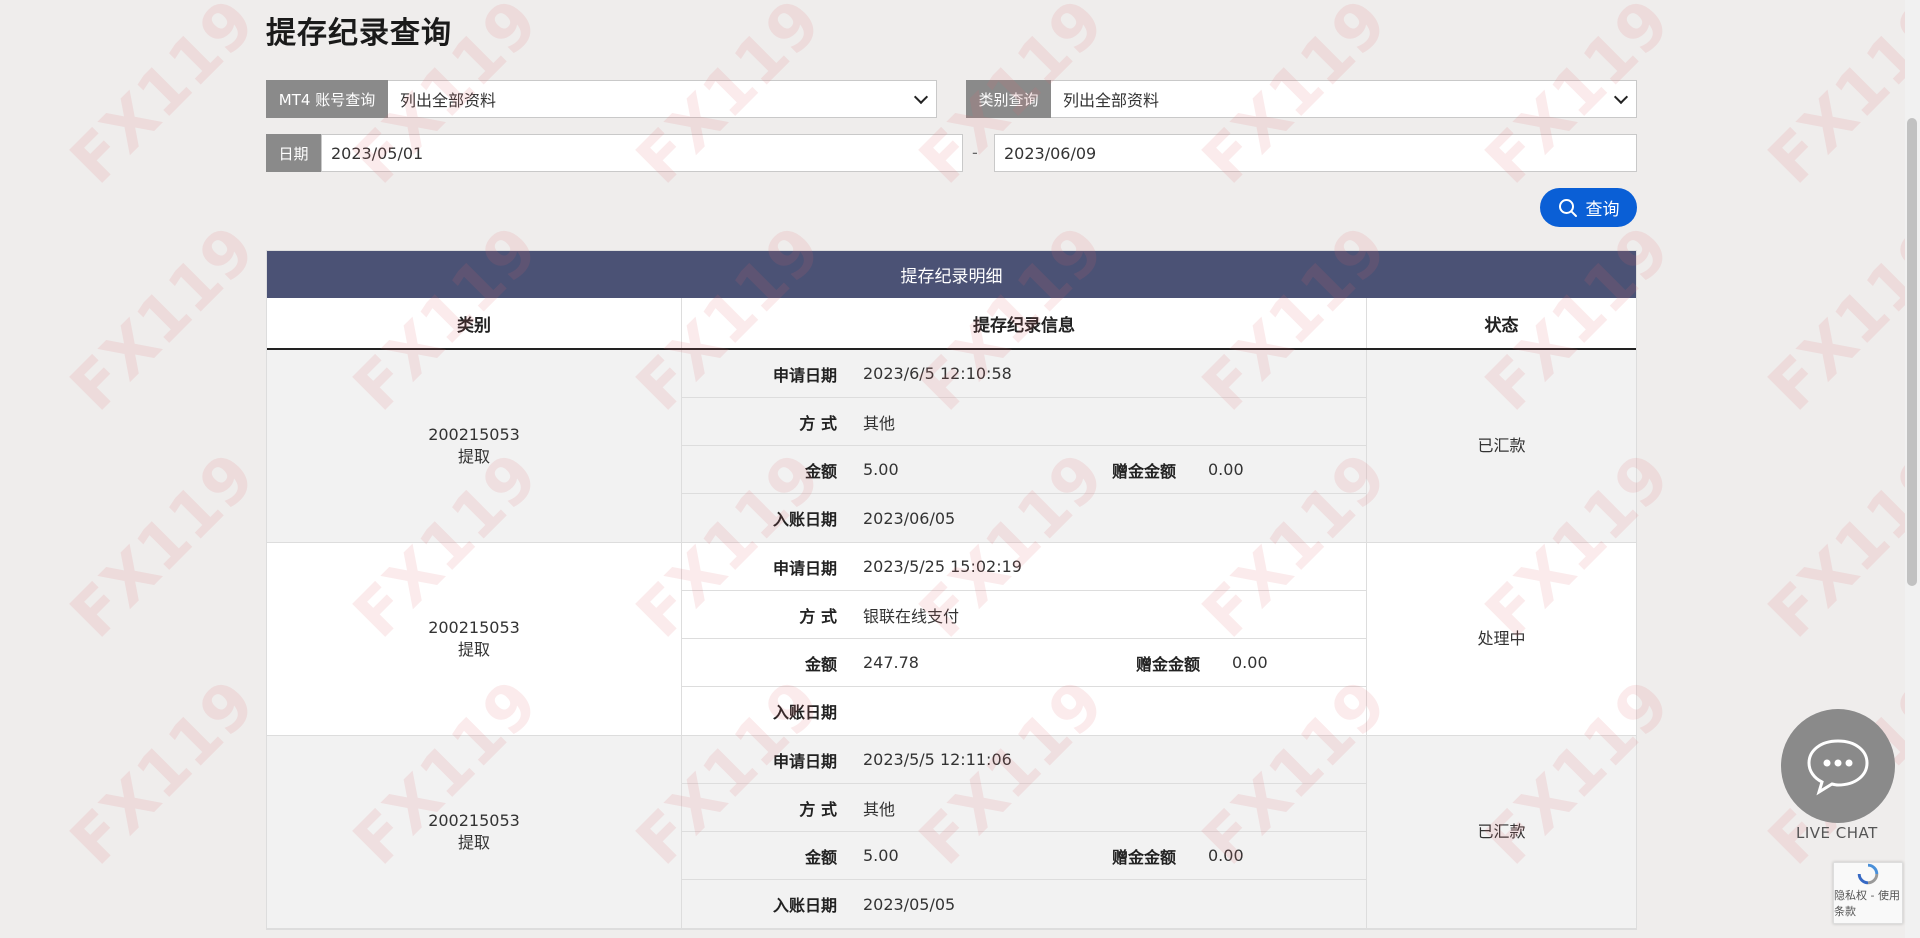 Image resolution: width=1920 pixels, height=938 pixels. Describe the element at coordinates (1837, 833) in the screenshot. I see `live-chat-label: LIVE CHAT` at that location.